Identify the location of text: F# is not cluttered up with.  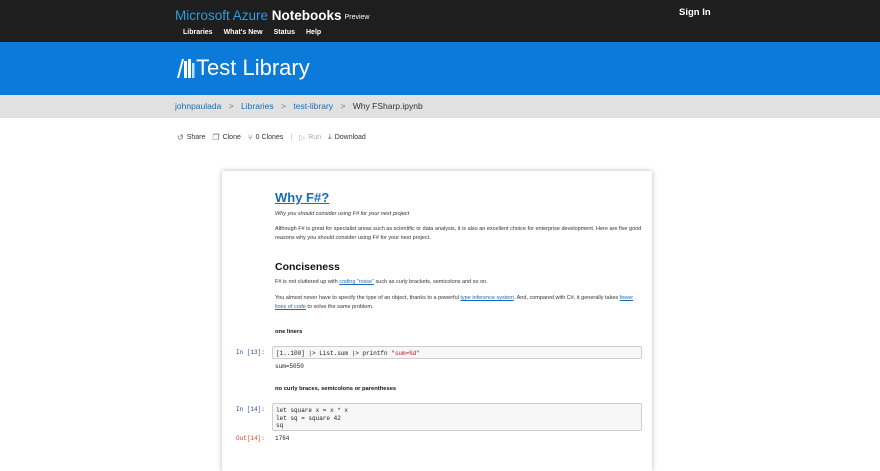
(307, 282).